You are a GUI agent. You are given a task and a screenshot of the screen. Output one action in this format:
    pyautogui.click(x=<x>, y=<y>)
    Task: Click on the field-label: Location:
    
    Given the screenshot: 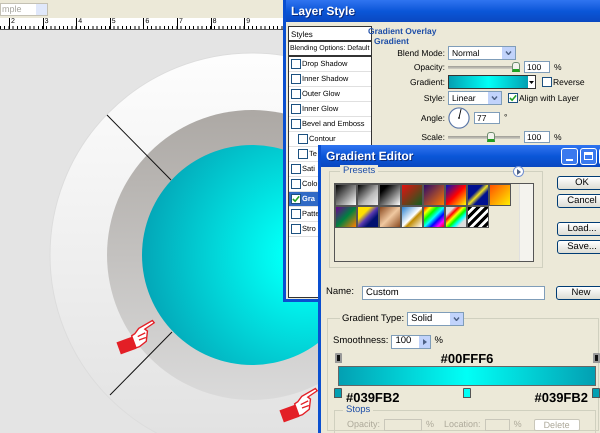 What is the action you would take?
    pyautogui.click(x=462, y=425)
    